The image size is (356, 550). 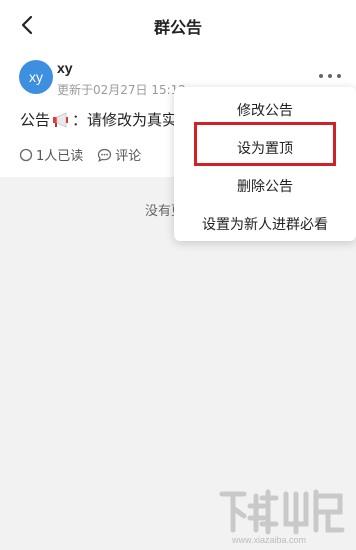 What do you see at coordinates (282, 512) in the screenshot?
I see `watermark-logo` at bounding box center [282, 512].